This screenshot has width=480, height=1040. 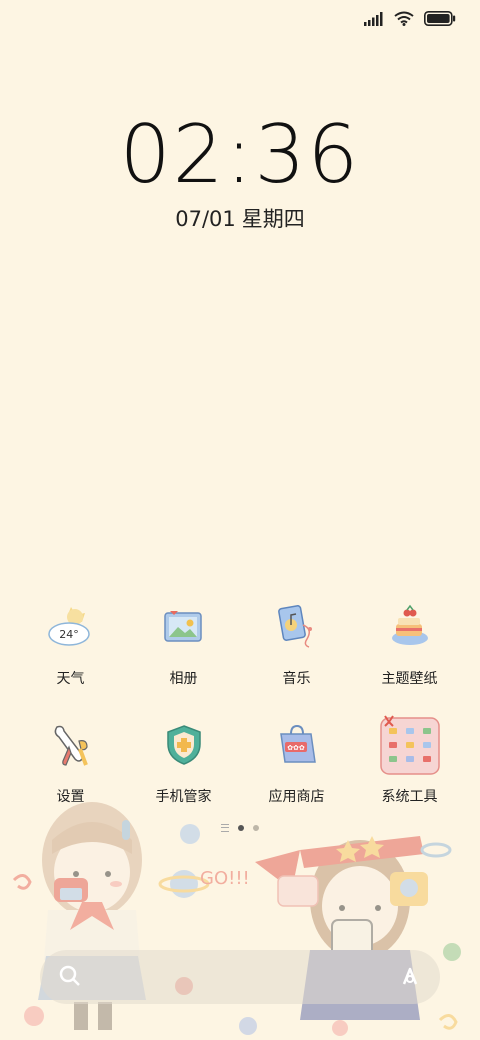 What do you see at coordinates (184, 627) in the screenshot?
I see `gallery-icon` at bounding box center [184, 627].